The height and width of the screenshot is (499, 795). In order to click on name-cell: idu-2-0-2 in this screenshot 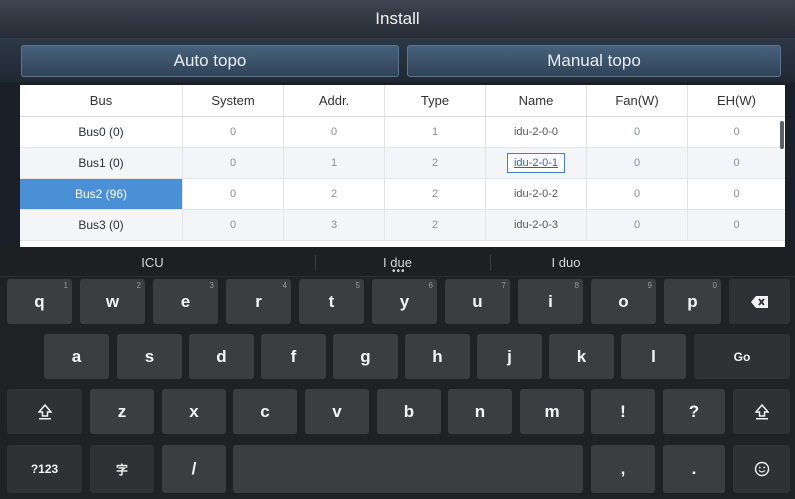, I will do `click(536, 194)`.